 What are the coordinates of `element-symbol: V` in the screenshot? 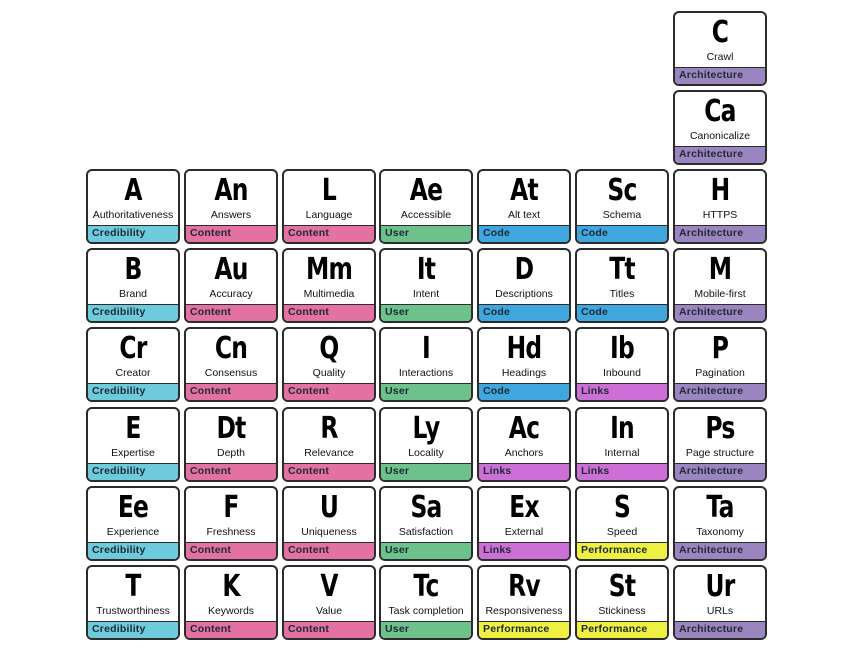 It's located at (329, 586).